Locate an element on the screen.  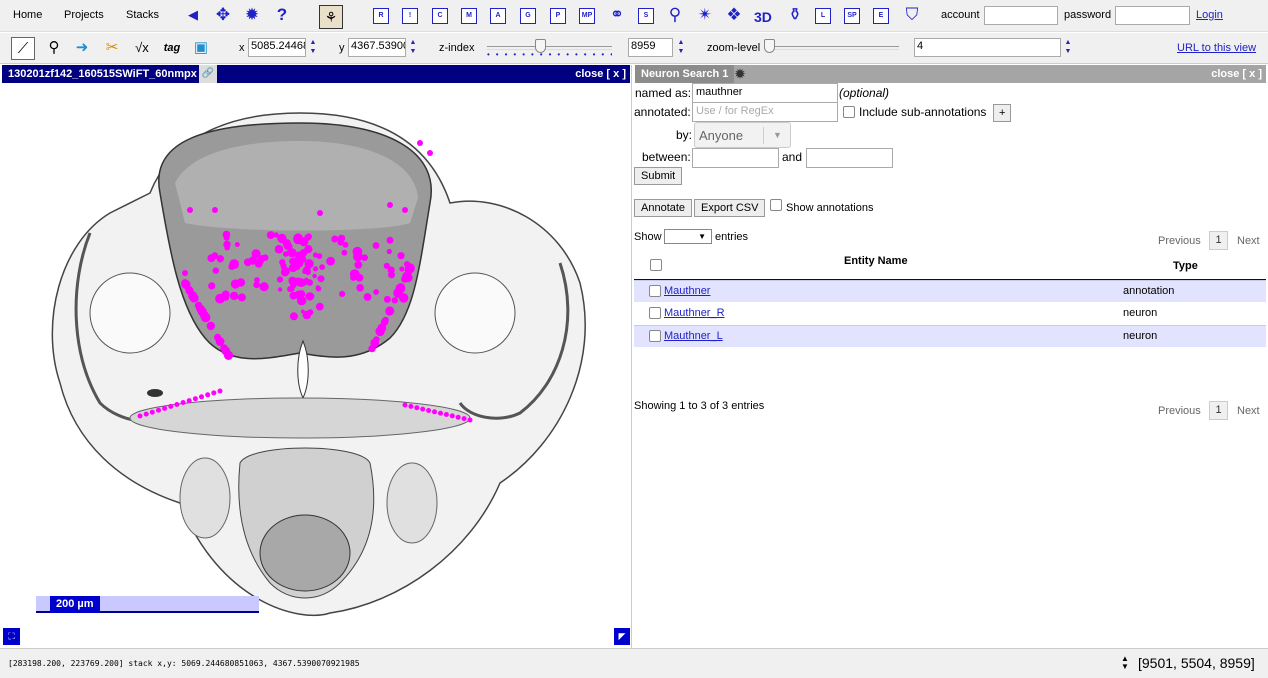
export-csv-button: Export CSV is located at coordinates (730, 208).